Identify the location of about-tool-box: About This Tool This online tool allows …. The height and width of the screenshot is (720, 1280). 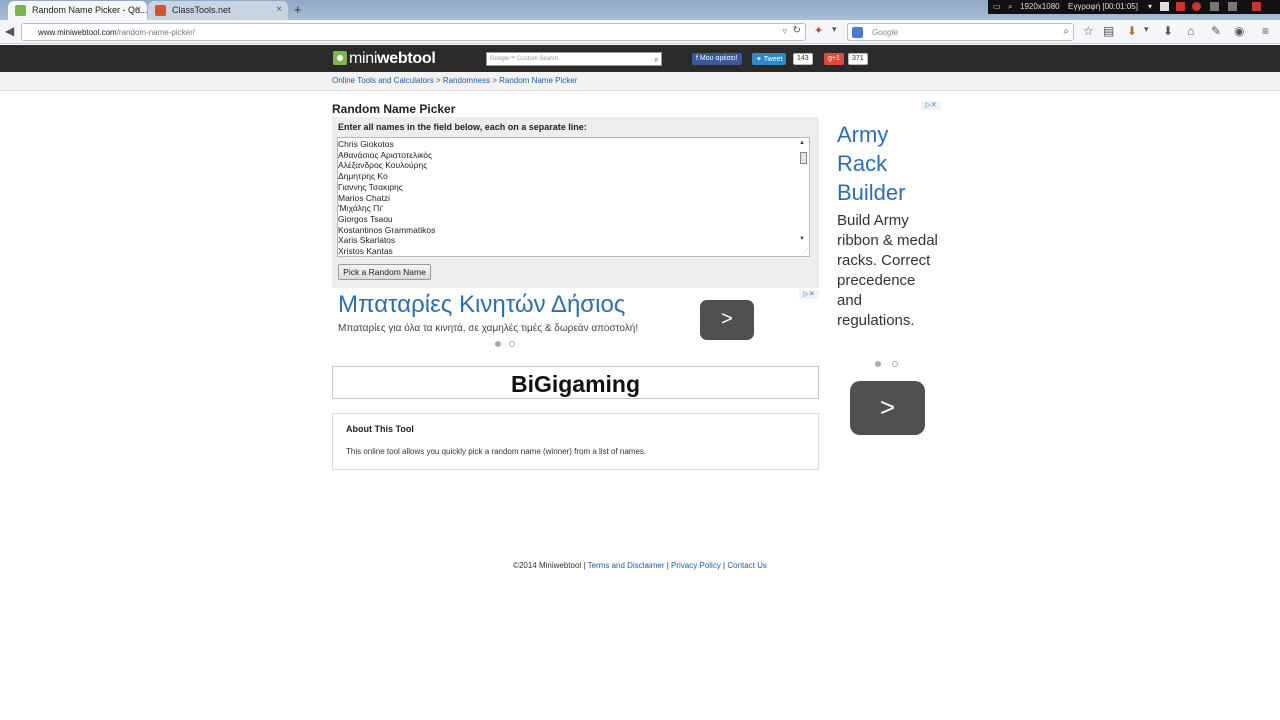
(575, 441).